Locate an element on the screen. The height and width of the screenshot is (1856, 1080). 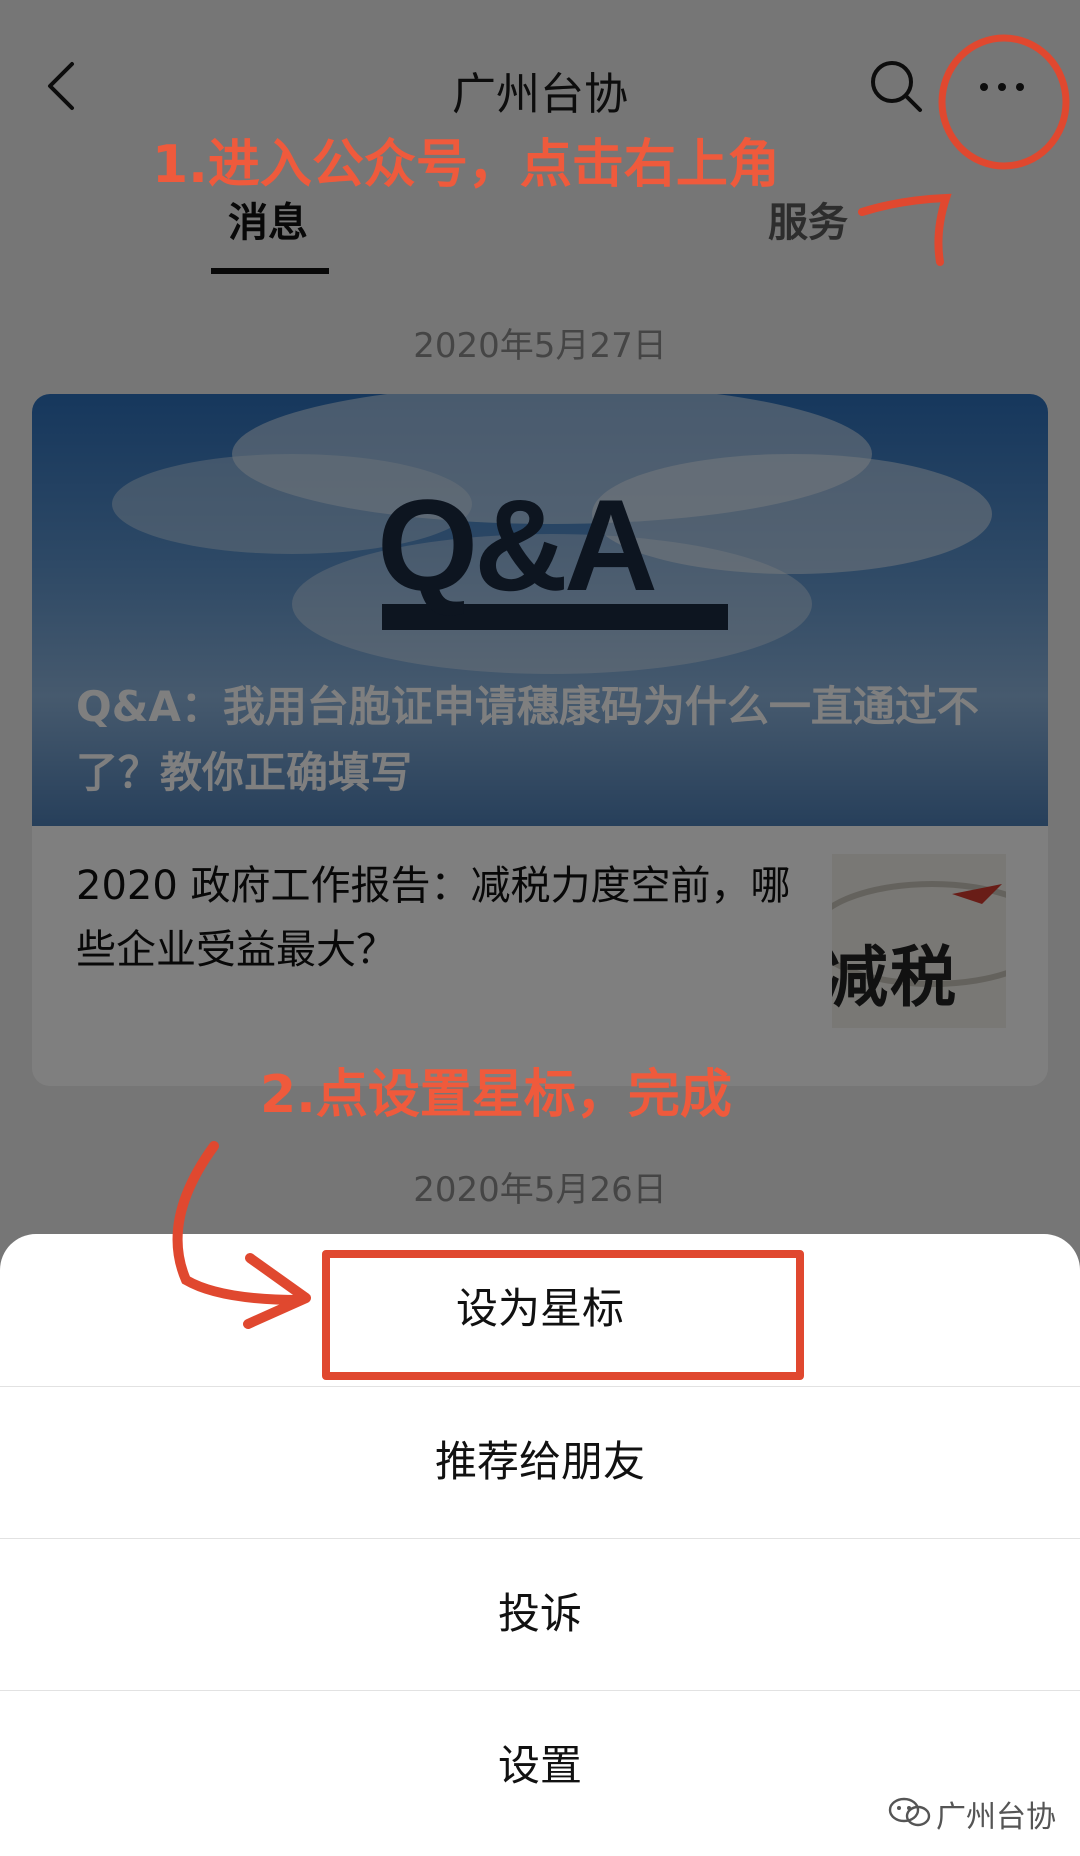
arrow-to-tabs is located at coordinates (905, 229).